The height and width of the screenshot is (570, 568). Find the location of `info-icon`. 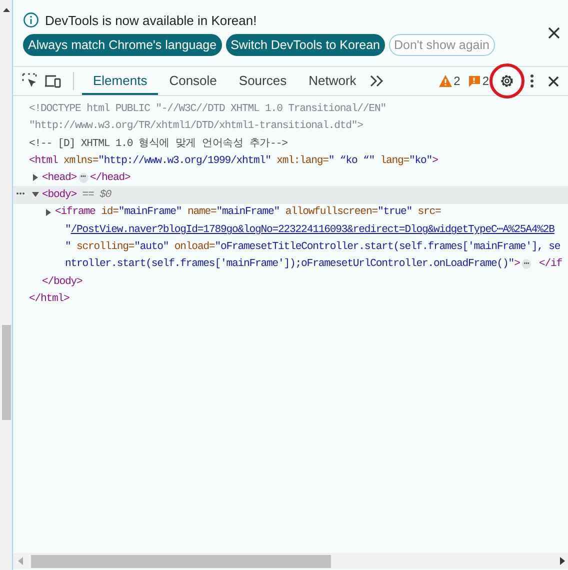

info-icon is located at coordinates (31, 20).